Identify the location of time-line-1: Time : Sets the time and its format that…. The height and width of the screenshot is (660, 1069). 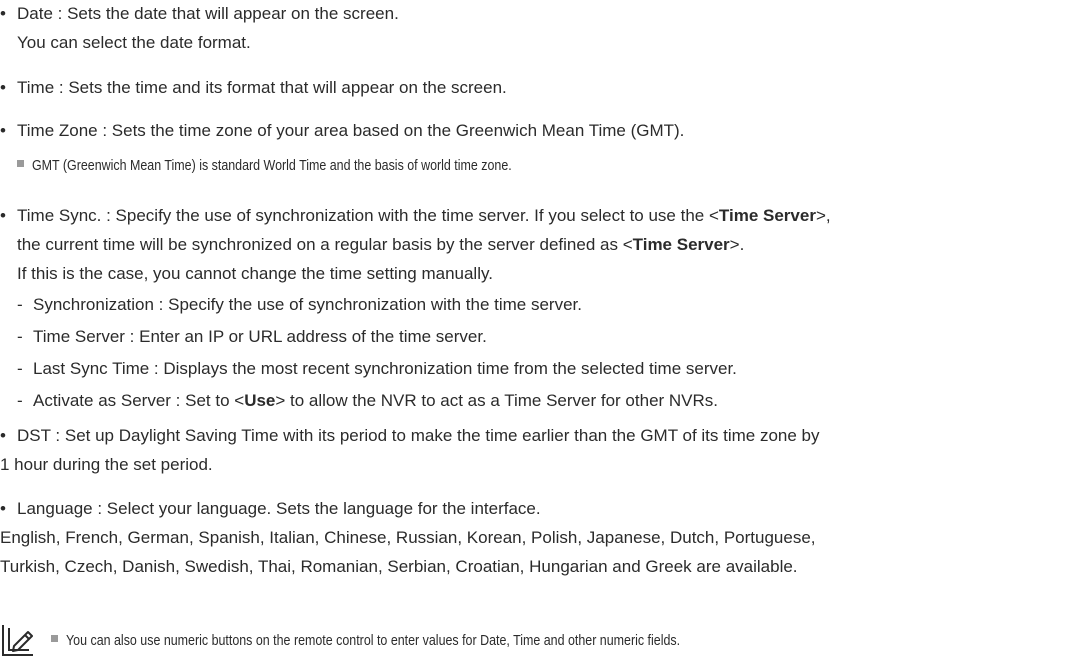
(262, 87).